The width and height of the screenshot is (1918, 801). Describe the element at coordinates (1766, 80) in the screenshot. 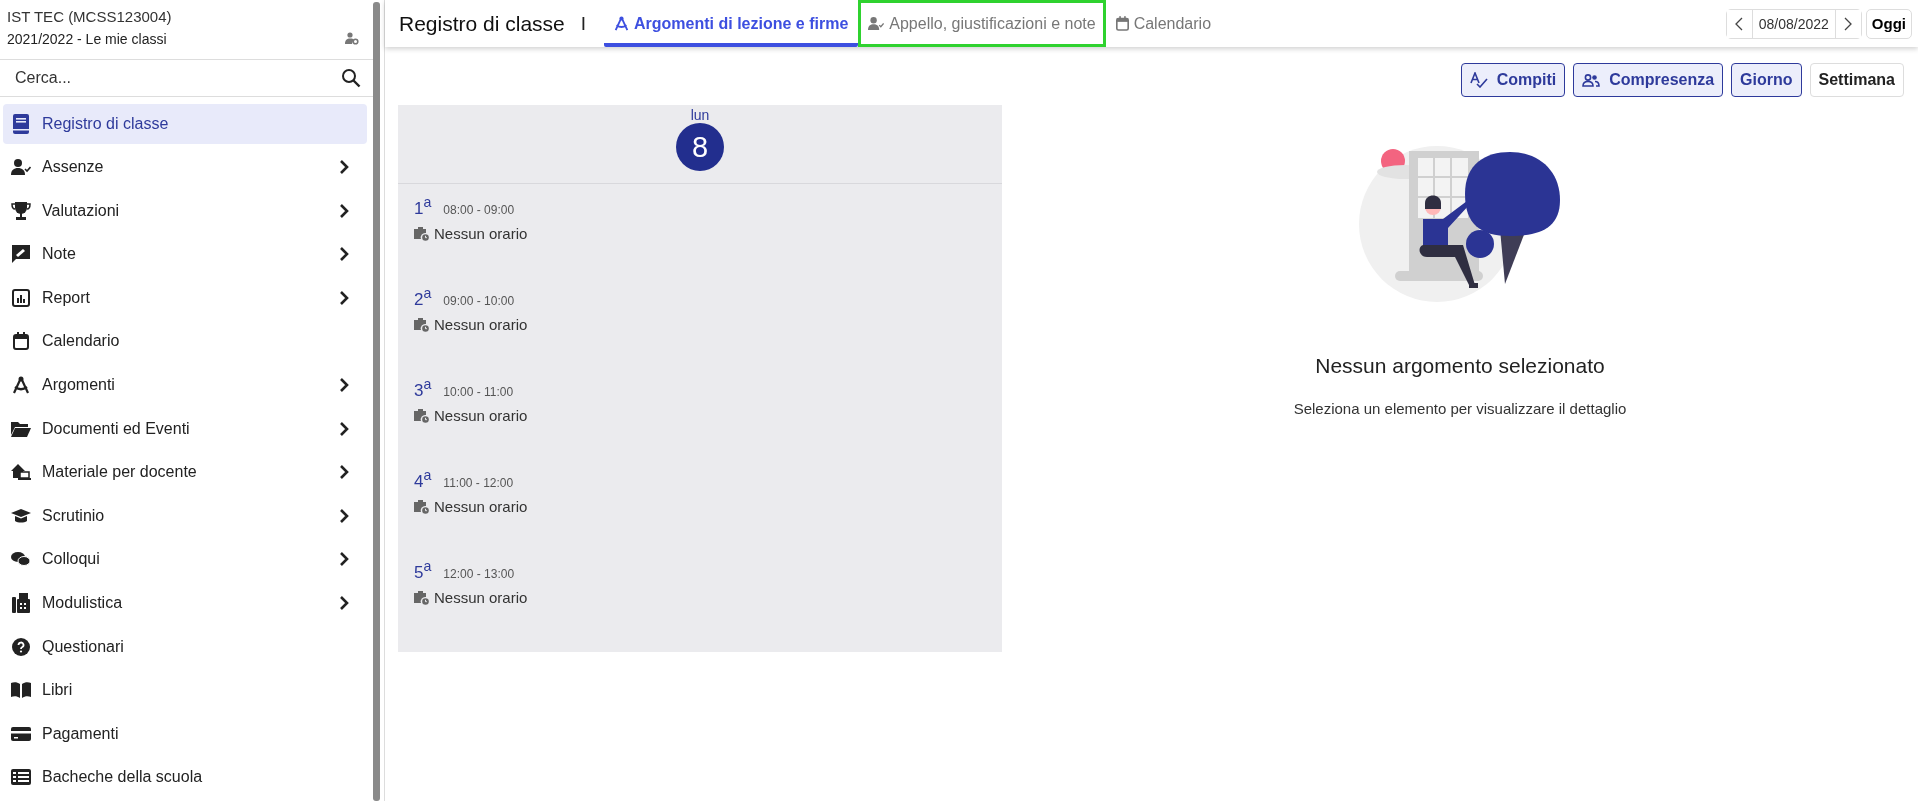

I see `toolbar-button: Giorno` at that location.